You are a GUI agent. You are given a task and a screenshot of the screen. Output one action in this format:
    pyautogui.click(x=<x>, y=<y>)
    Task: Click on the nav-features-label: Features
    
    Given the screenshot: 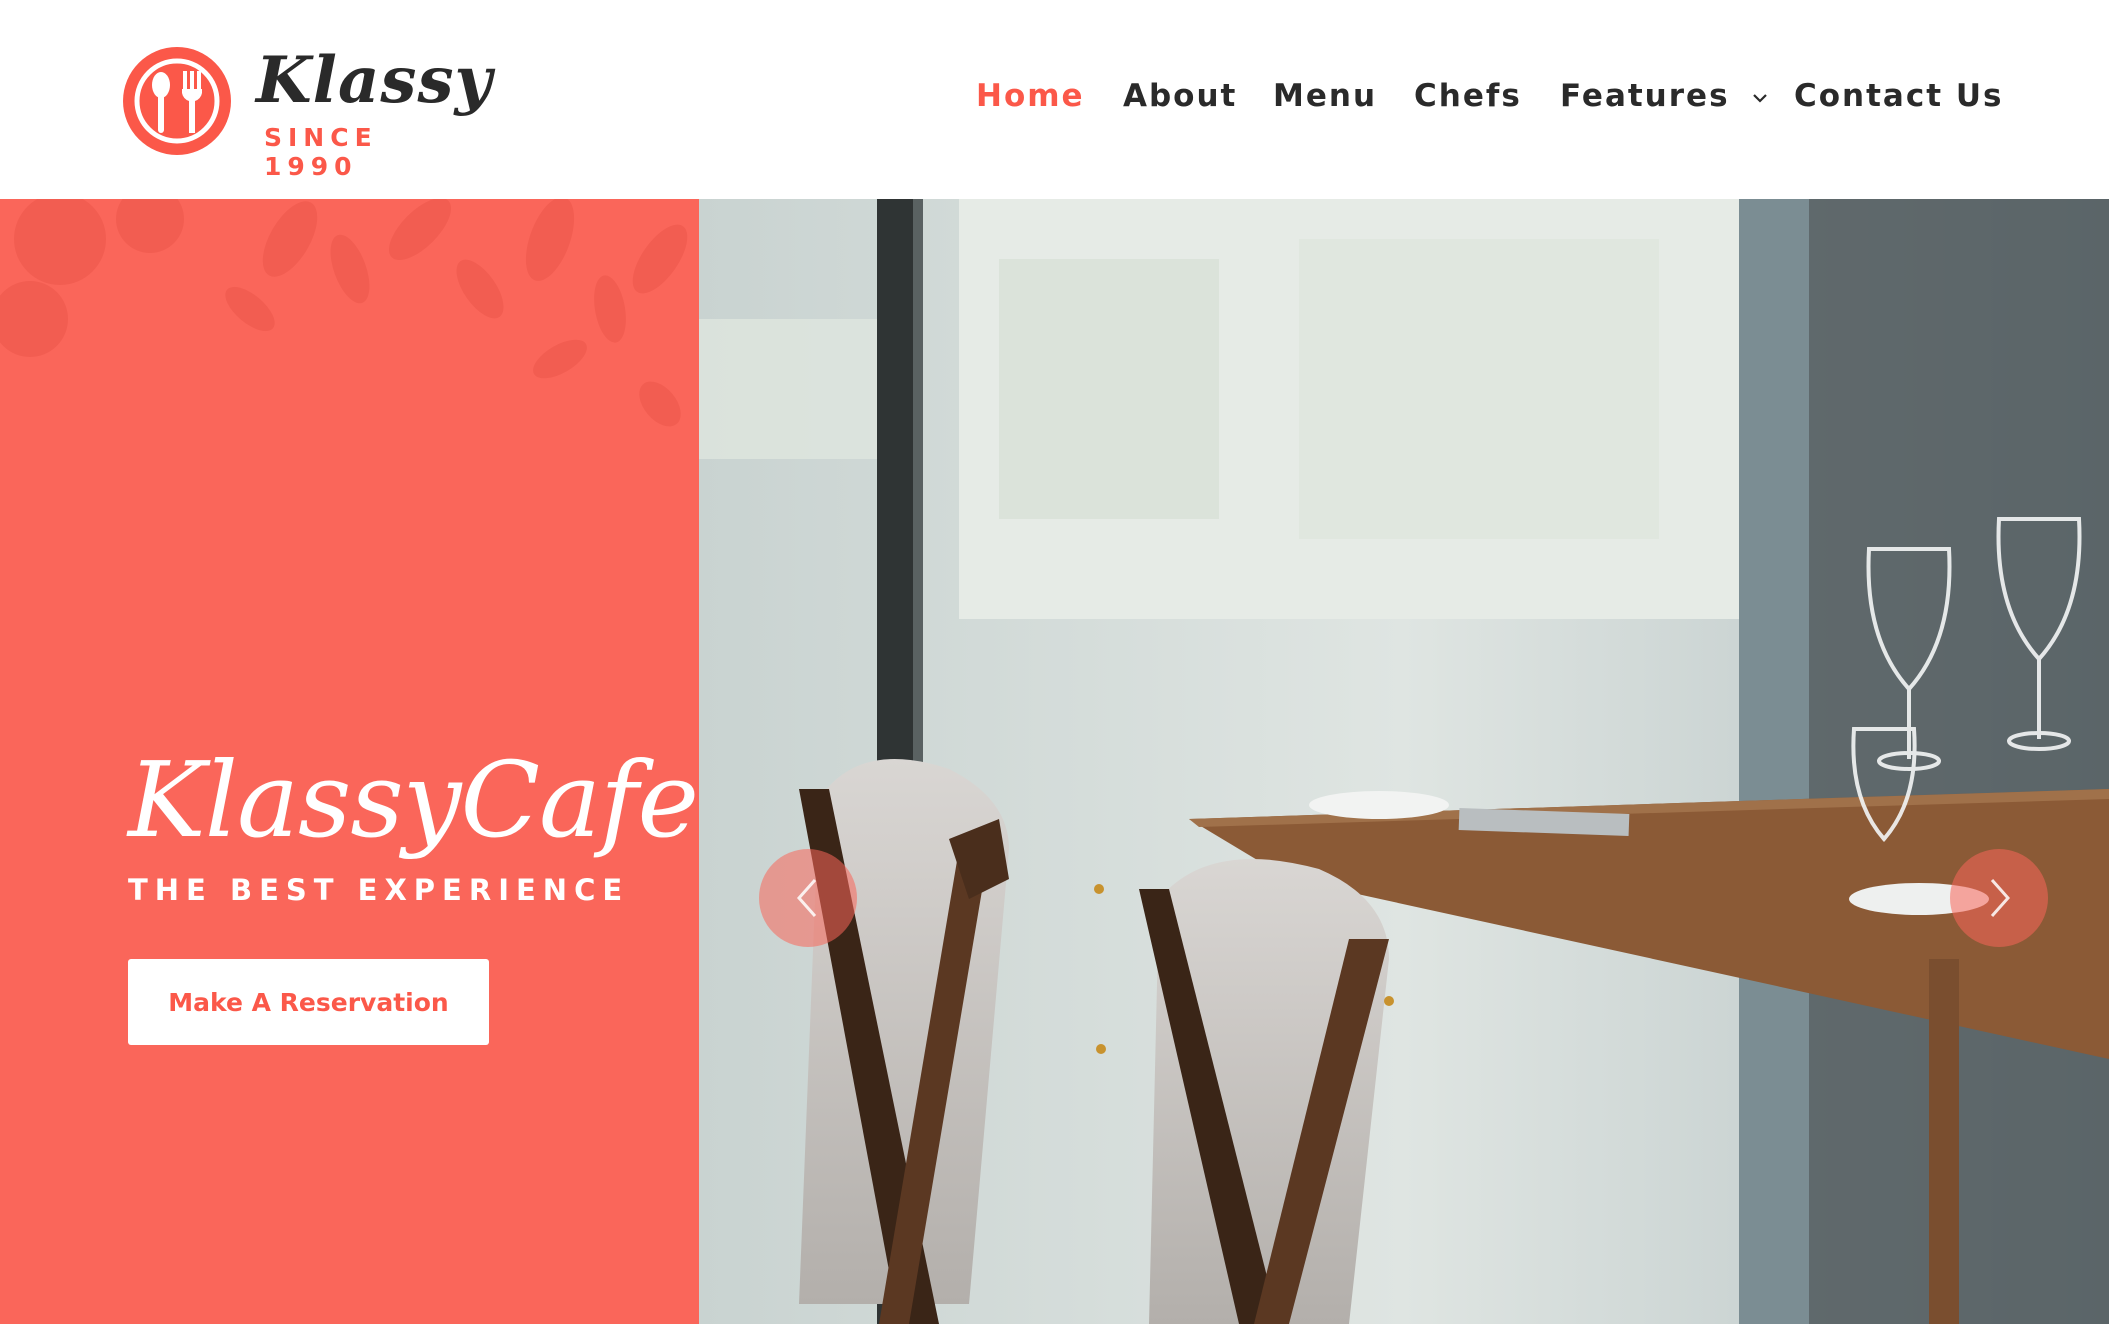 What is the action you would take?
    pyautogui.click(x=1645, y=96)
    